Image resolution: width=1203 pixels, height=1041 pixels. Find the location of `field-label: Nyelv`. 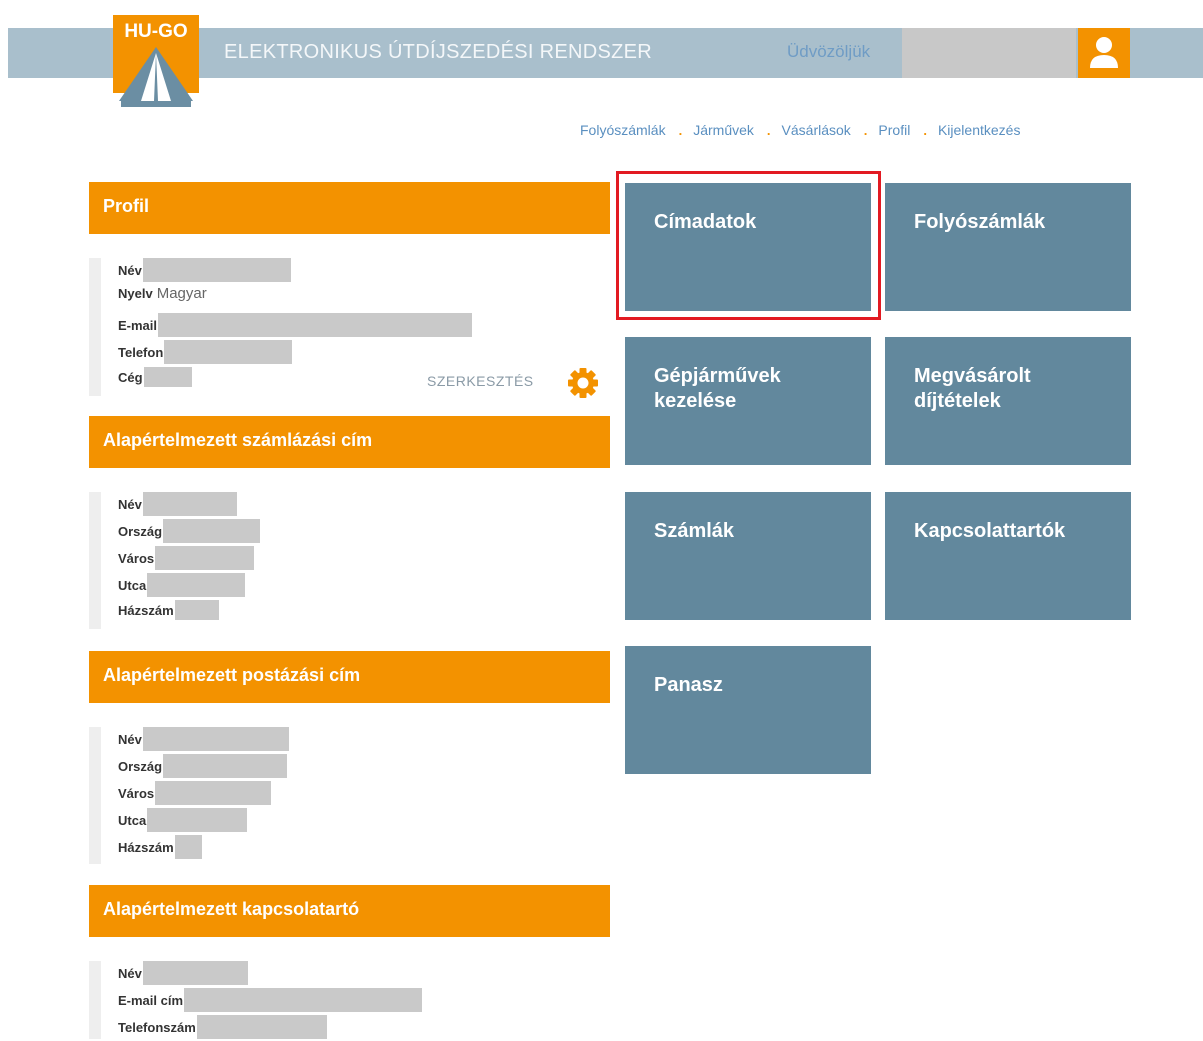

field-label: Nyelv is located at coordinates (135, 294).